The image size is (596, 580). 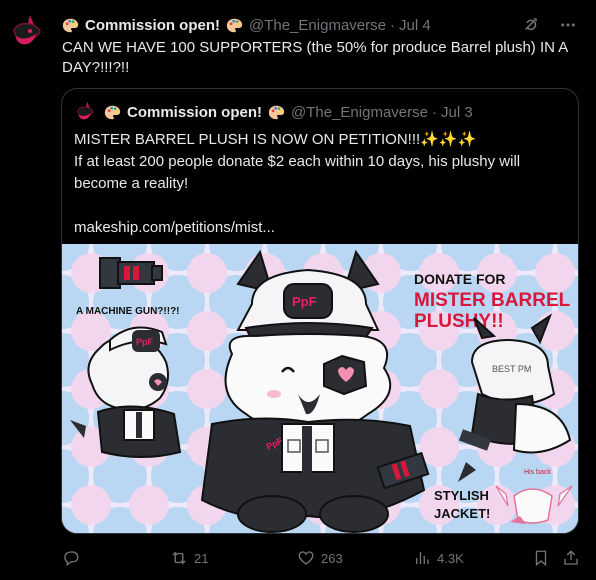 What do you see at coordinates (492, 300) in the screenshot?
I see `donate-name-1: MISTER BARREL` at bounding box center [492, 300].